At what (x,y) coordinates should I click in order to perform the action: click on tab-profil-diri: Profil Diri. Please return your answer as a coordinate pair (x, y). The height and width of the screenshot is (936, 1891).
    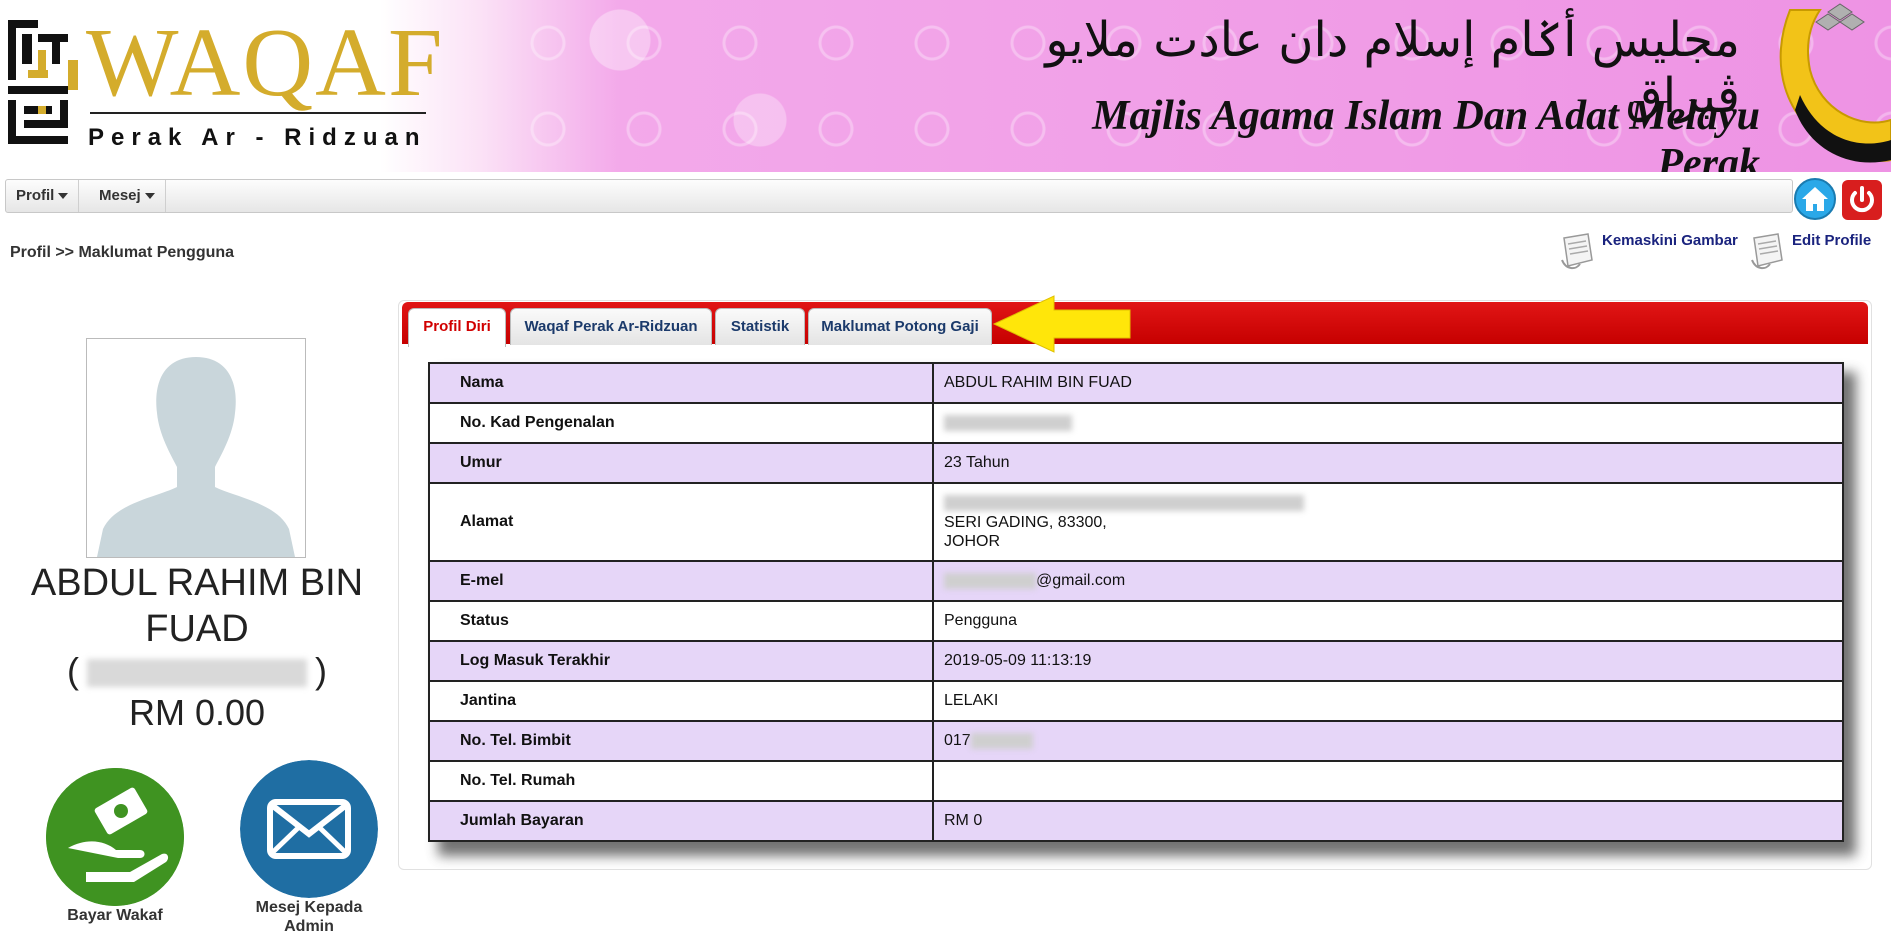
    Looking at the image, I should click on (457, 327).